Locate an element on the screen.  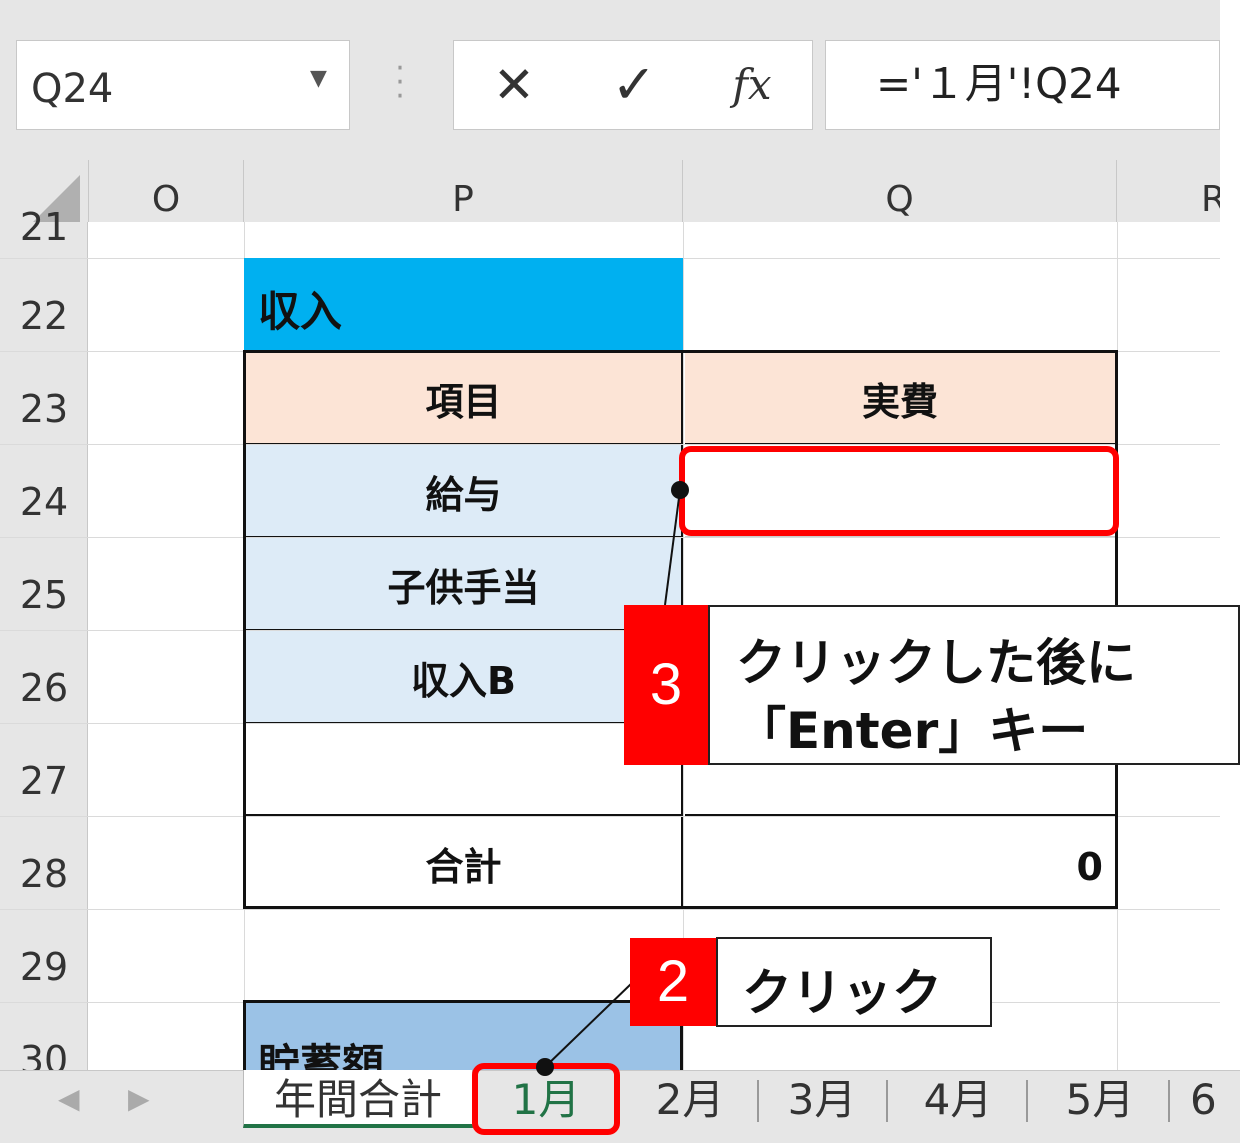
step3-line2: 「Enter」キー is located at coordinates (912, 731).